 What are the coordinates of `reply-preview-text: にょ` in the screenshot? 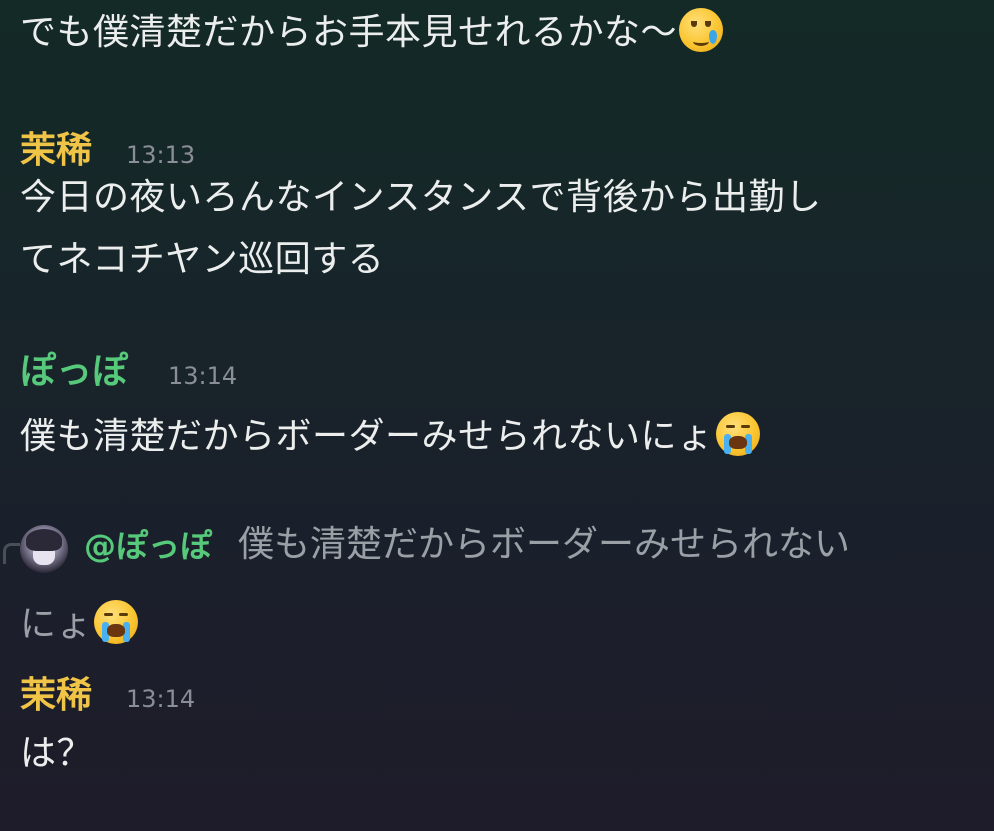 It's located at (56, 624).